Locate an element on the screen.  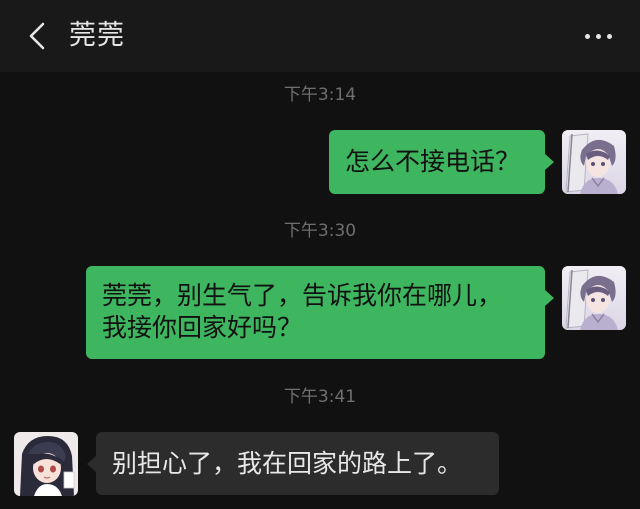
chat-header: 莞莞 is located at coordinates (320, 36).